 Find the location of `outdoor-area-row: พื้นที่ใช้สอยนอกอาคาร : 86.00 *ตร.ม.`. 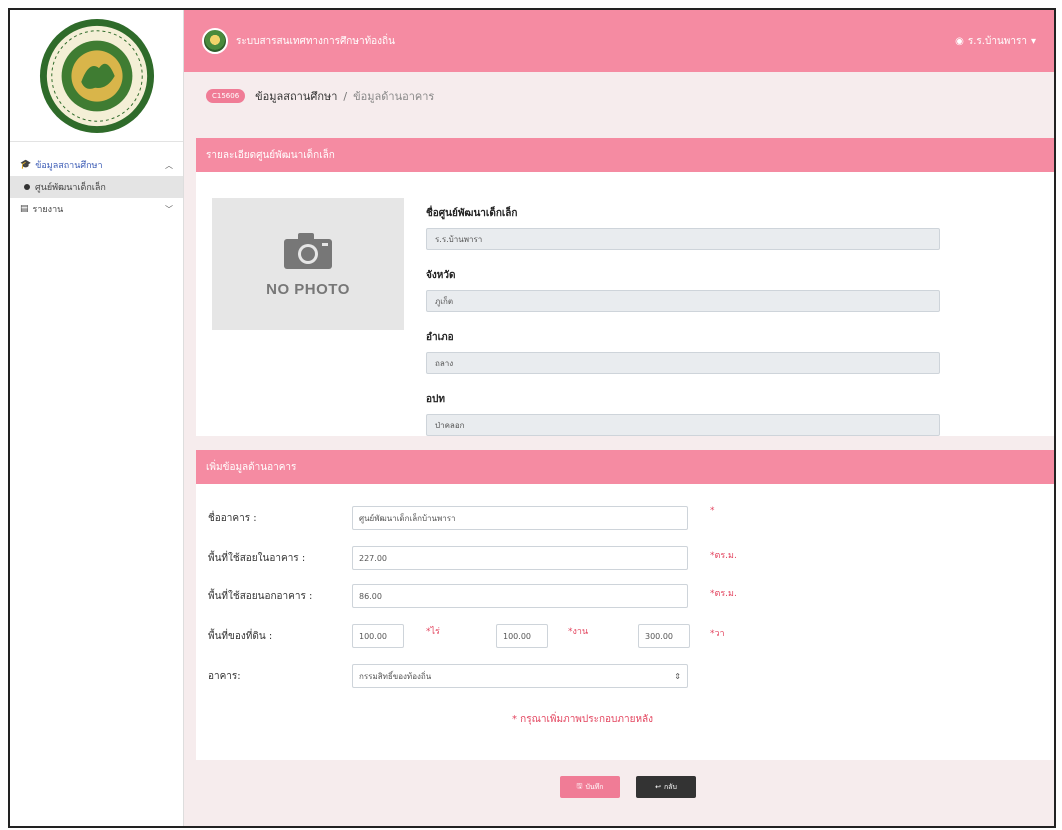

outdoor-area-row: พื้นที่ใช้สอยนอกอาคาร : 86.00 *ตร.ม. is located at coordinates (625, 596).